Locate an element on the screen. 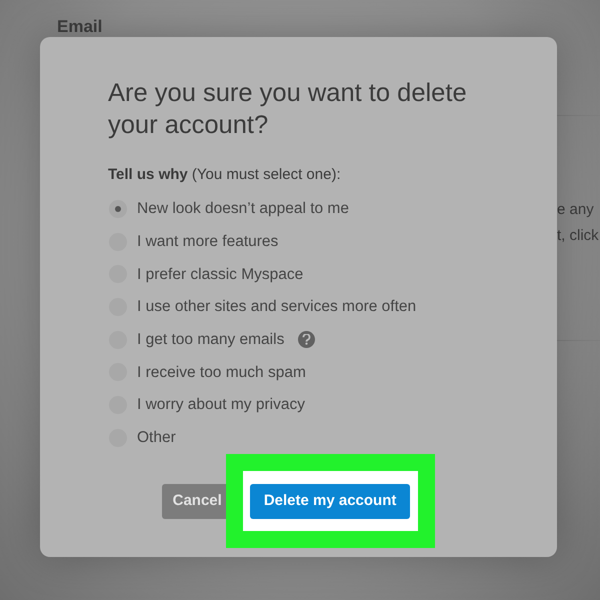 This screenshot has height=600, width=600. option-label: I use other sites and services more often is located at coordinates (276, 307).